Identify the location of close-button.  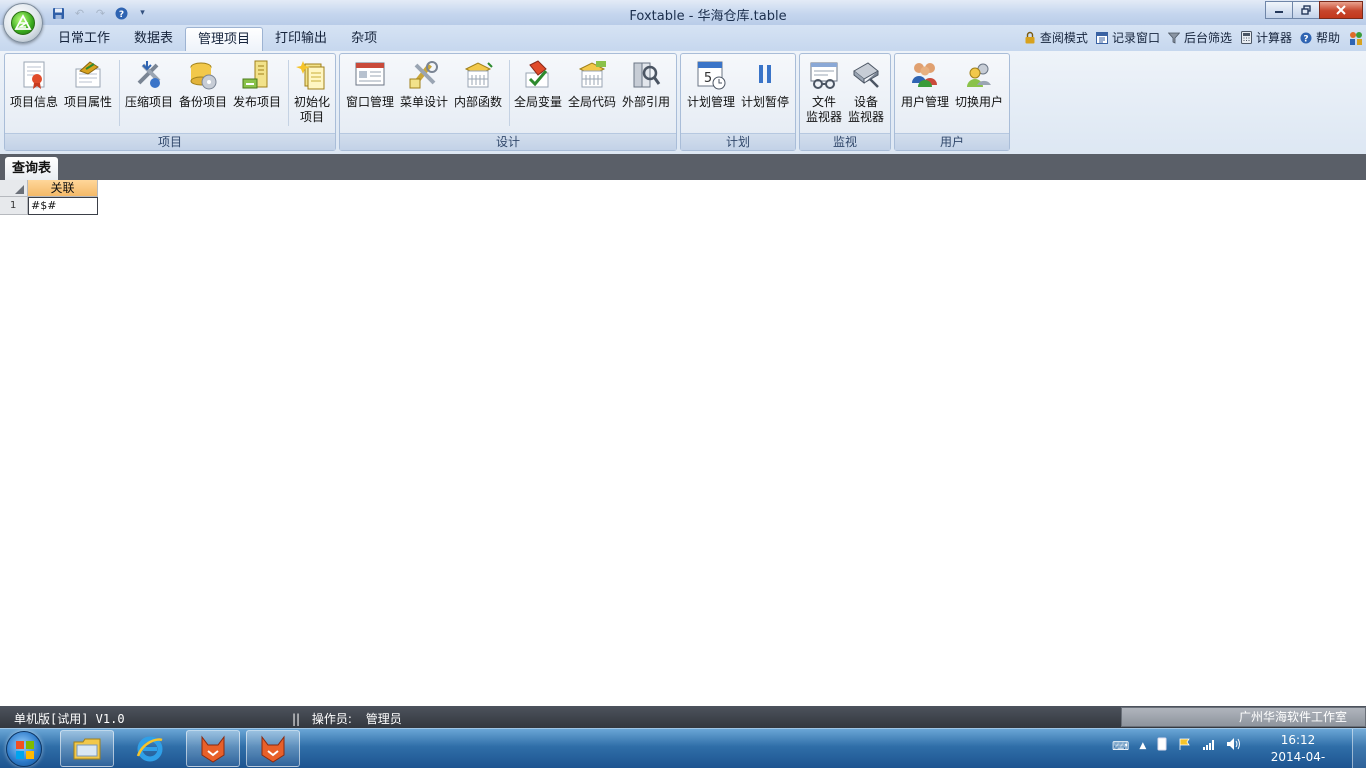
(1341, 10).